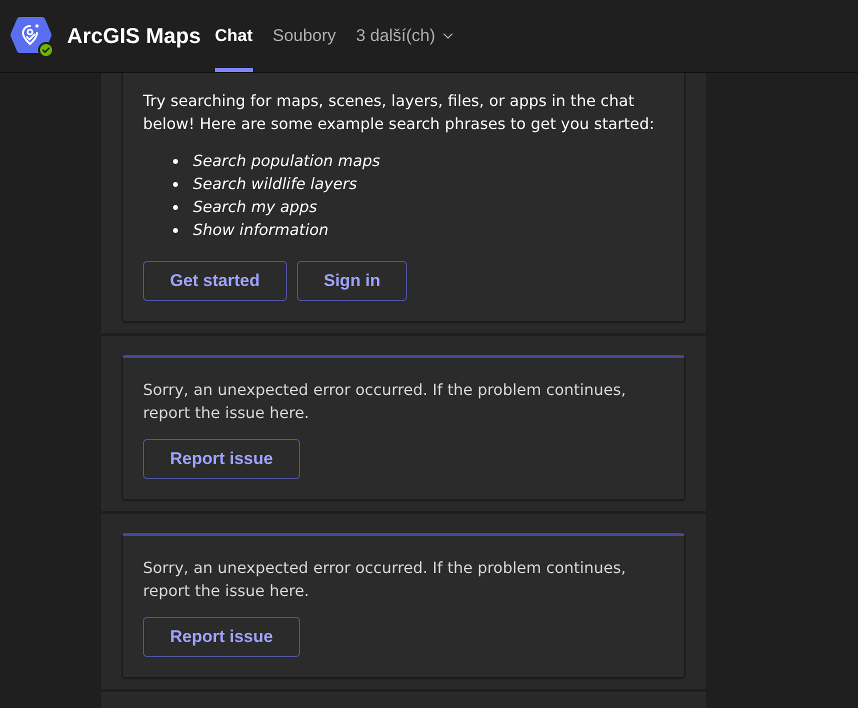  Describe the element at coordinates (286, 161) in the screenshot. I see `example-phrase: Search population maps` at that location.